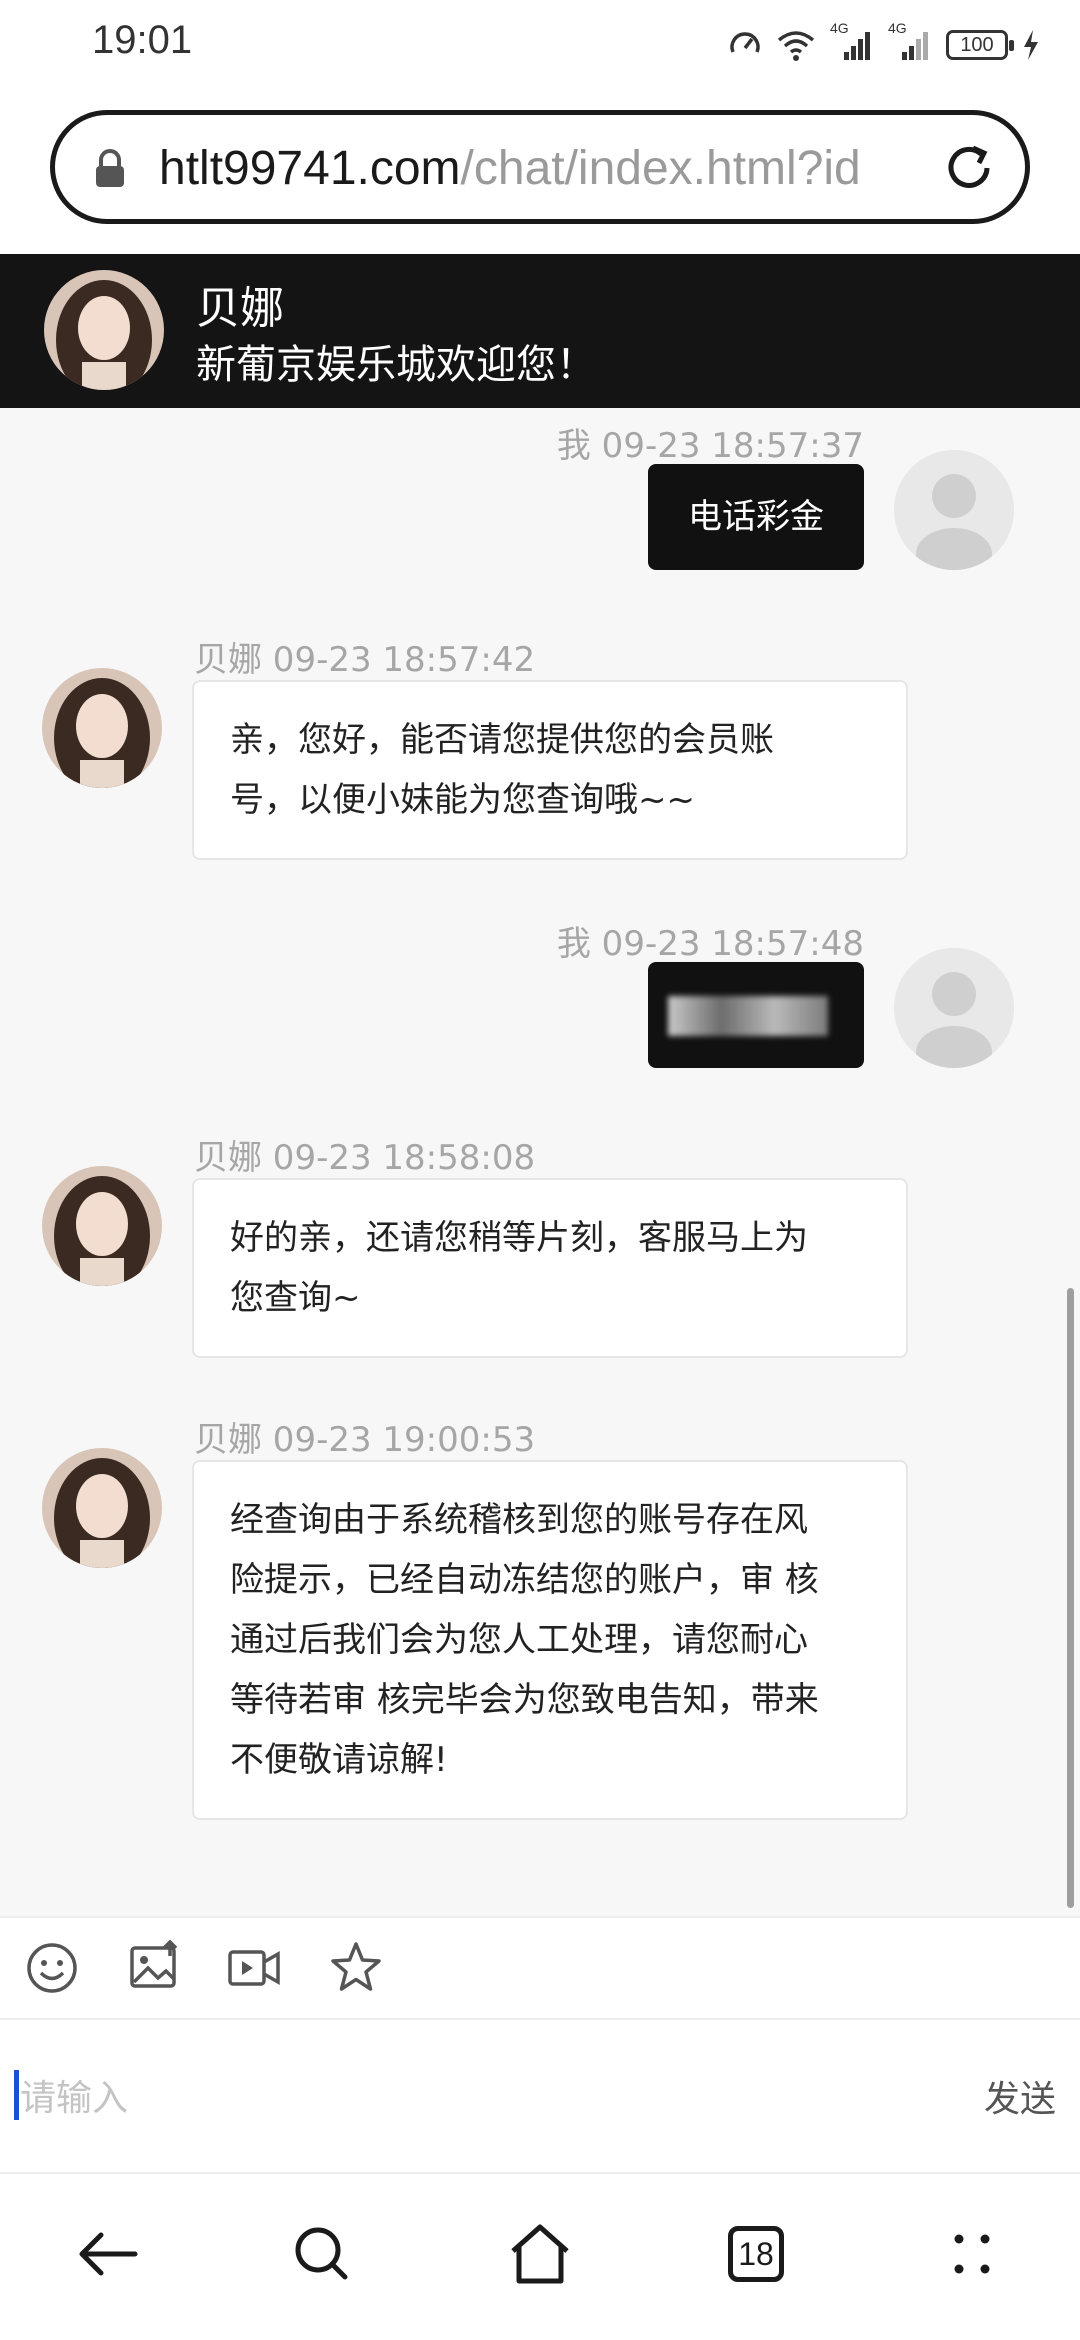 The height and width of the screenshot is (2340, 1080). I want to click on video-icon, so click(254, 1968).